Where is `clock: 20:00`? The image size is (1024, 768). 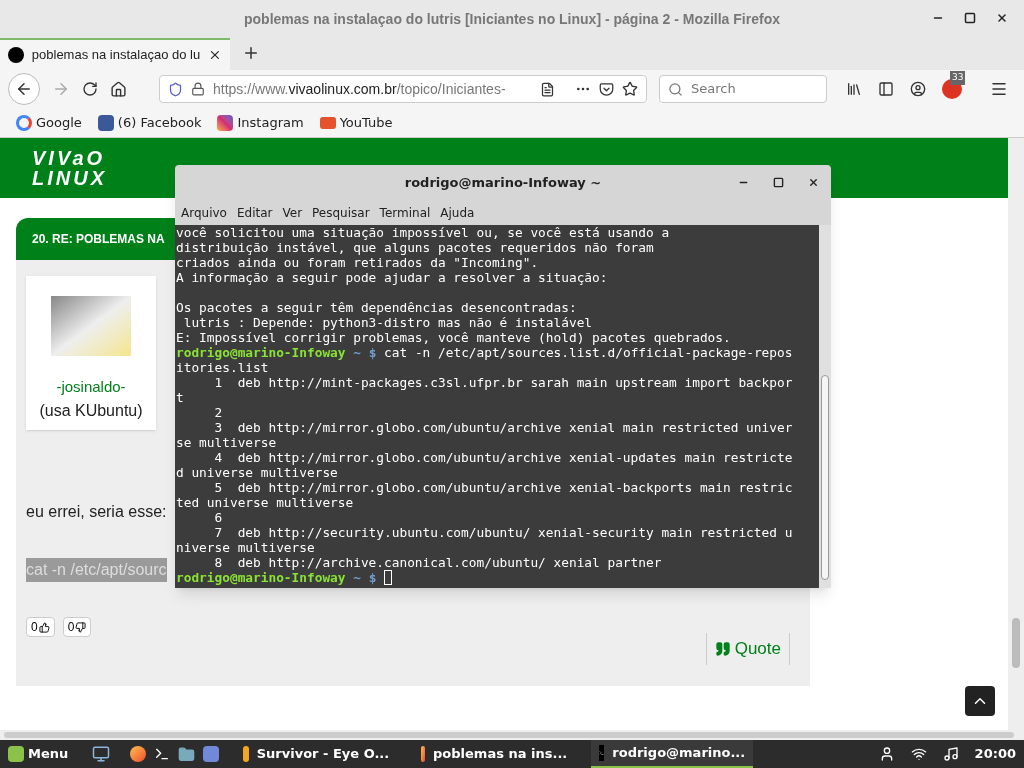
clock: 20:00 is located at coordinates (995, 754).